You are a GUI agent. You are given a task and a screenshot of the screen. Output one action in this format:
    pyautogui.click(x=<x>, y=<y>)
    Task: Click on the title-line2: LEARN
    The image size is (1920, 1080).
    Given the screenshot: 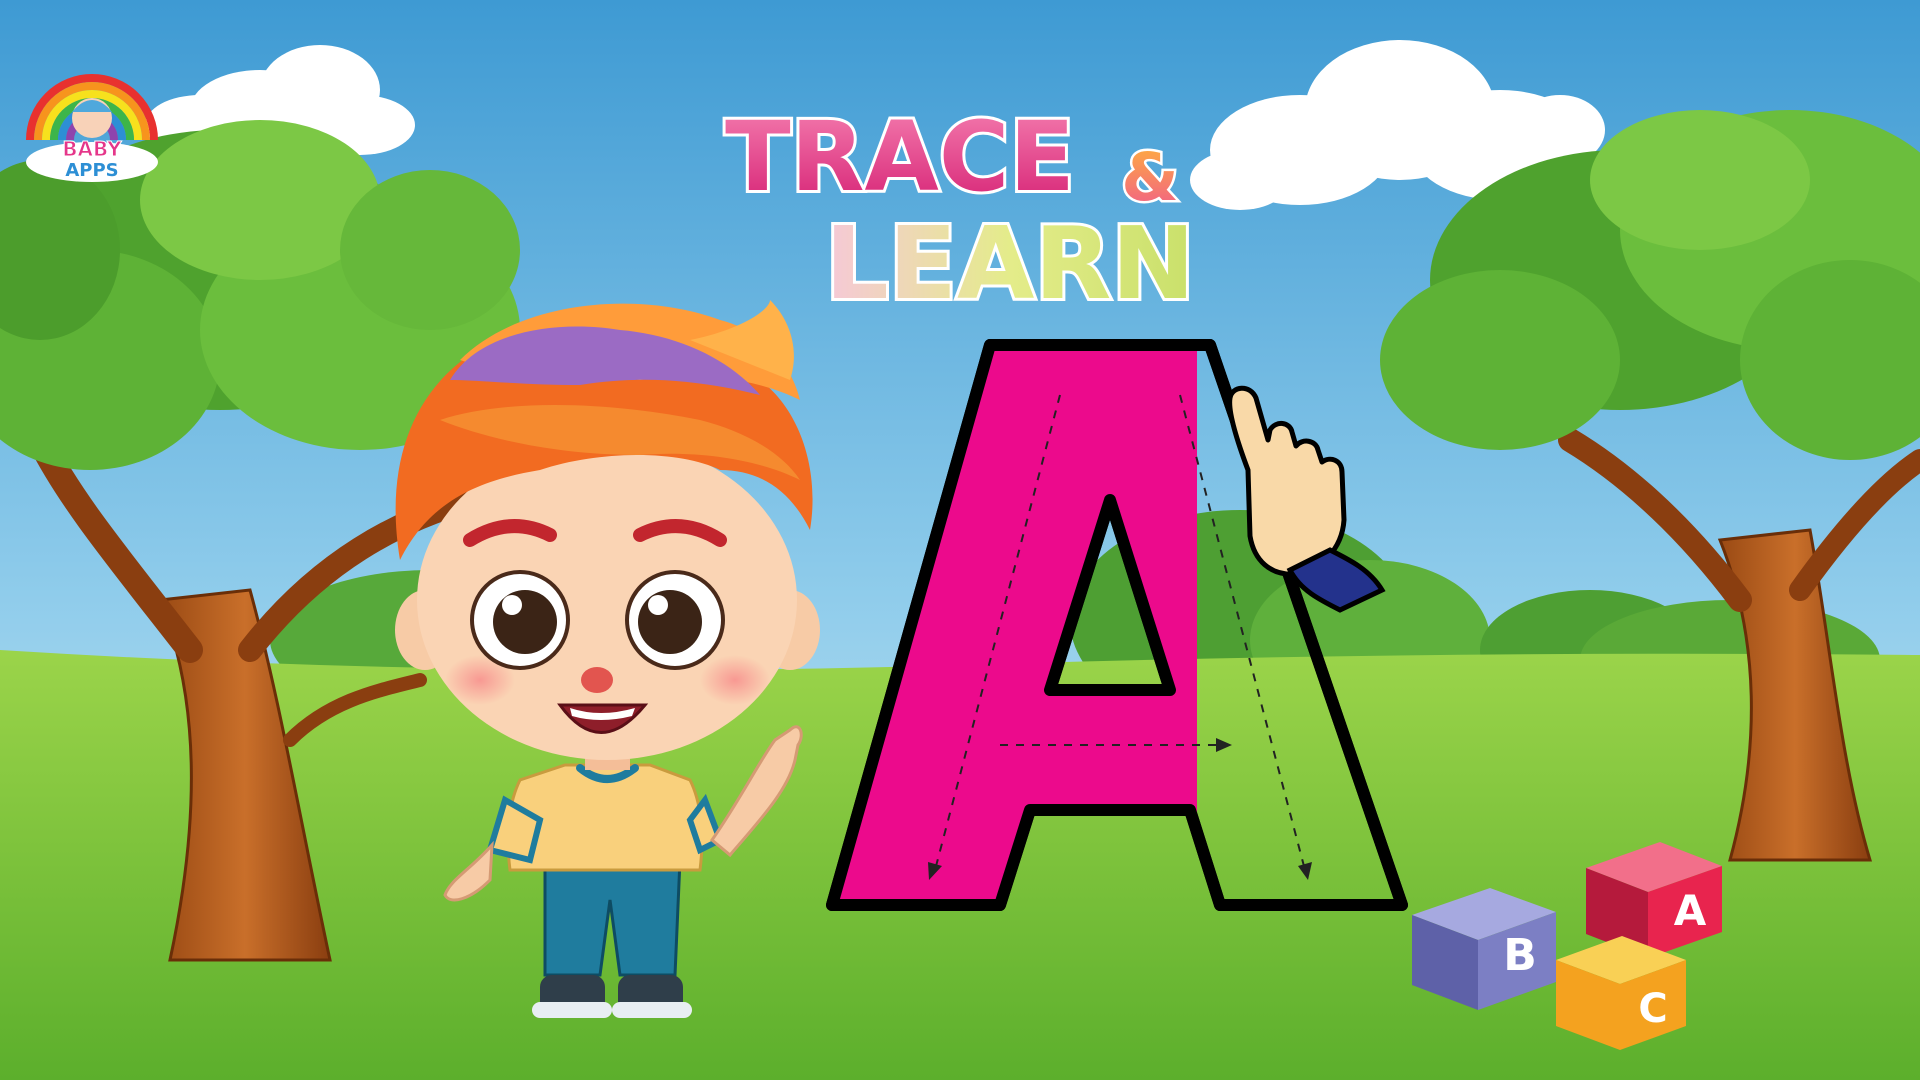 What is the action you would take?
    pyautogui.click(x=1010, y=263)
    